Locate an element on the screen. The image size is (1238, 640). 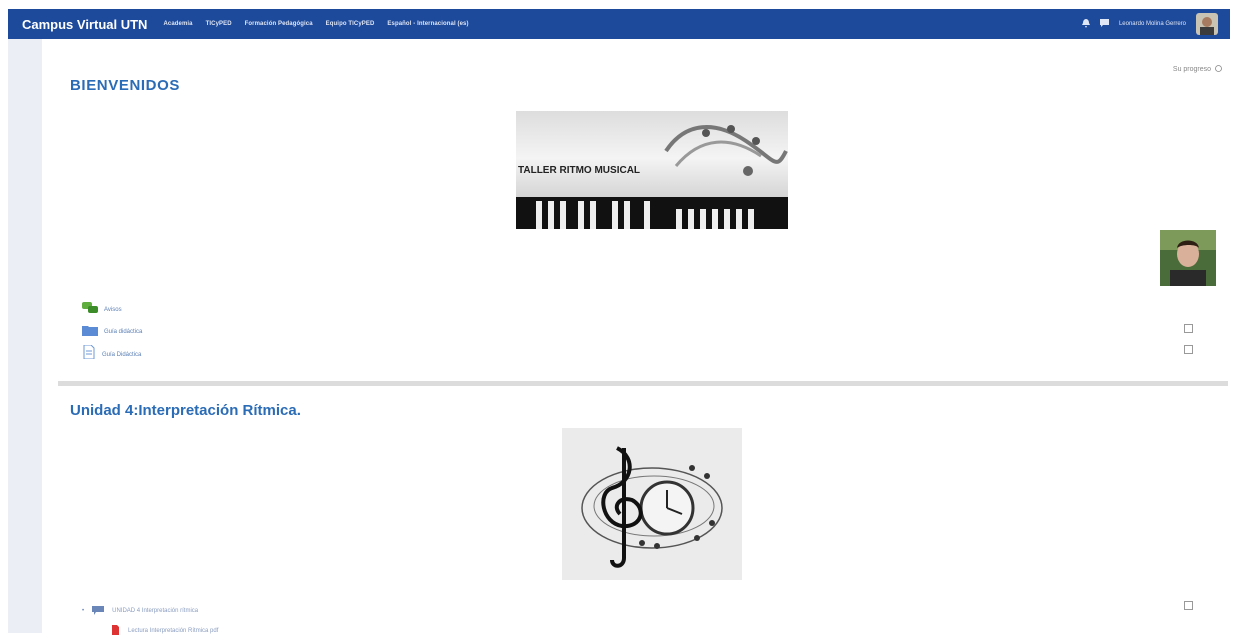
nav-right: Leonardo Molina Gerrero is located at coordinates (1149, 24).